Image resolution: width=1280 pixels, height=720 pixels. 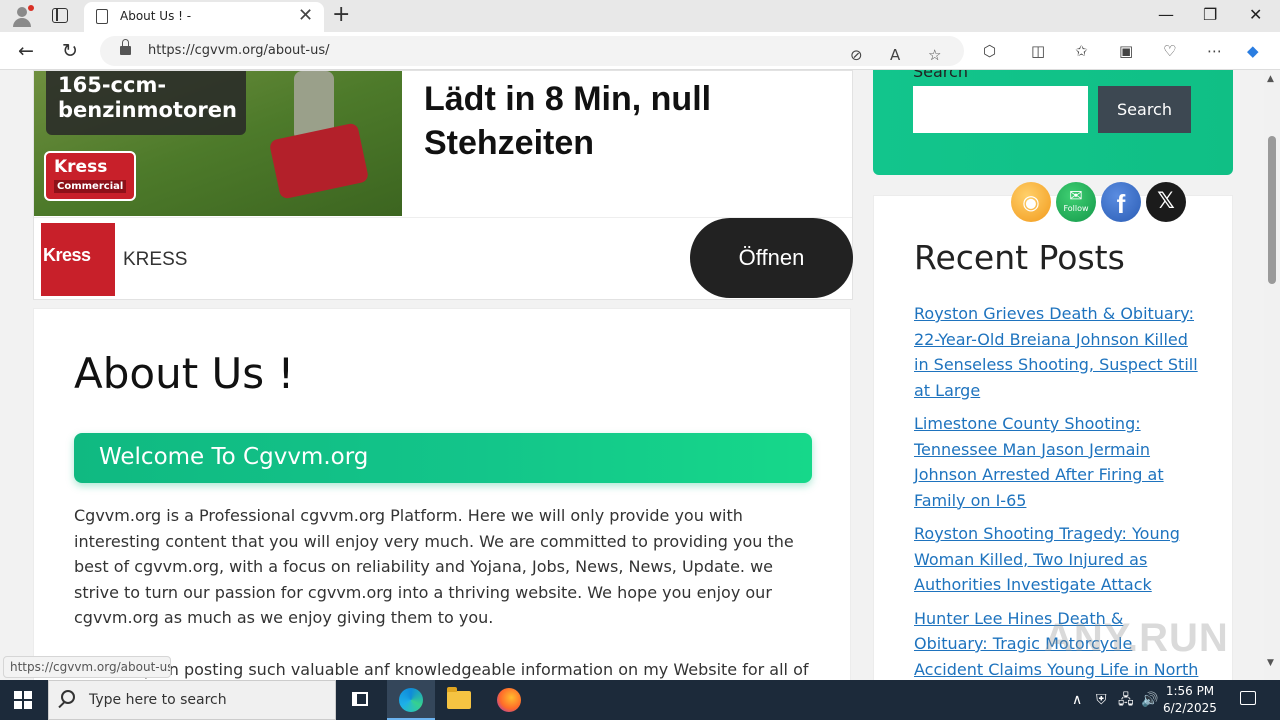 I want to click on follow-label: Follow, so click(x=1076, y=208).